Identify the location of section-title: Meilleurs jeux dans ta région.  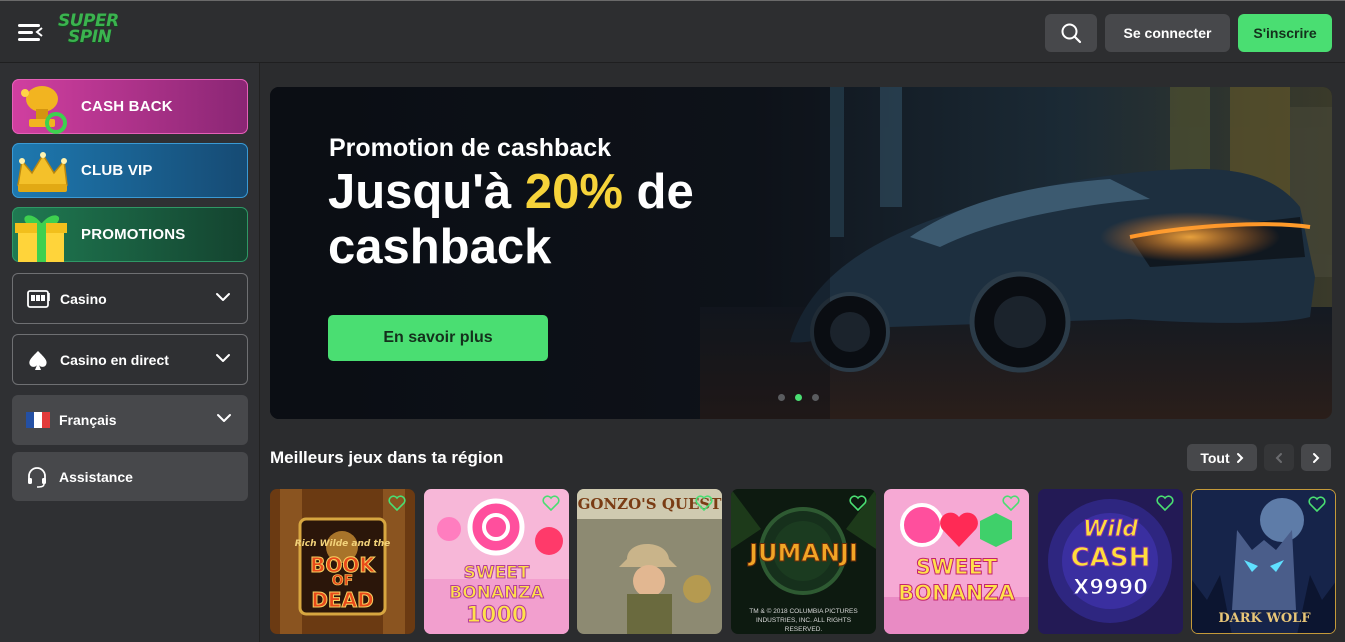
(387, 457).